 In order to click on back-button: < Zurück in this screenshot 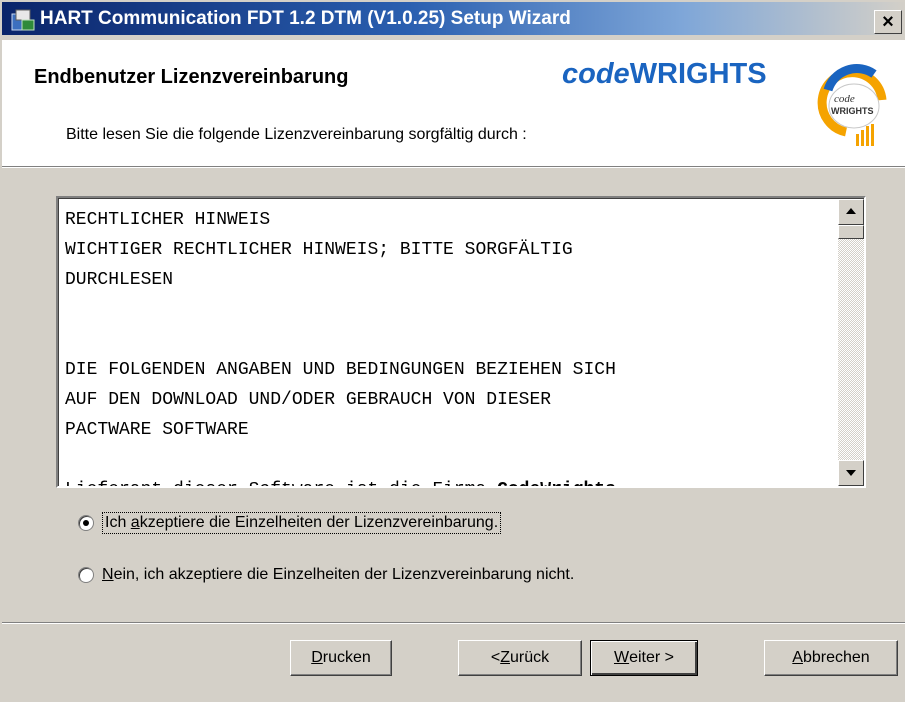, I will do `click(520, 658)`.